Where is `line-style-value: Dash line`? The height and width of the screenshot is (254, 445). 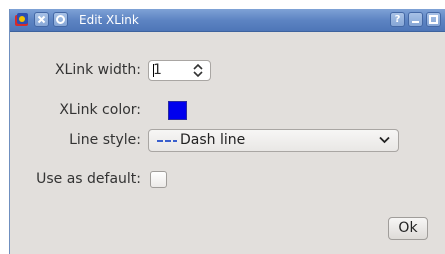 line-style-value: Dash line is located at coordinates (213, 140).